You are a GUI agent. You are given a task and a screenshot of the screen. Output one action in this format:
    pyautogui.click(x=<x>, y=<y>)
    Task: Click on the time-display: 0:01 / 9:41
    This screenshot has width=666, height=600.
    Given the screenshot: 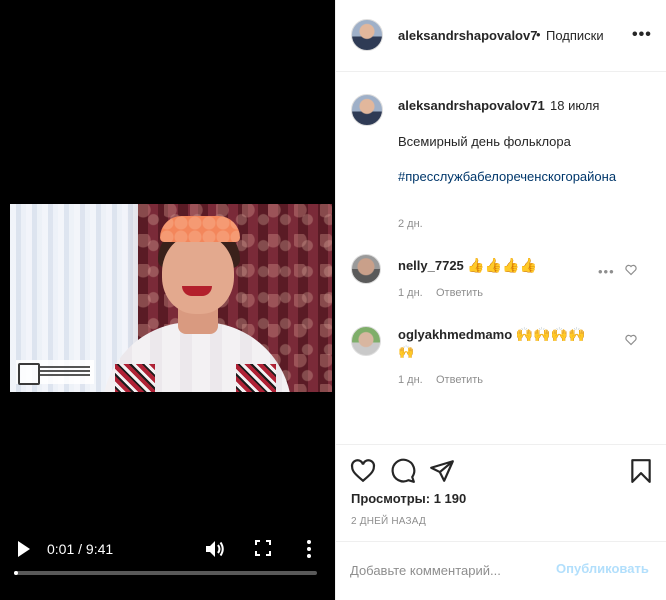 What is the action you would take?
    pyautogui.click(x=80, y=549)
    